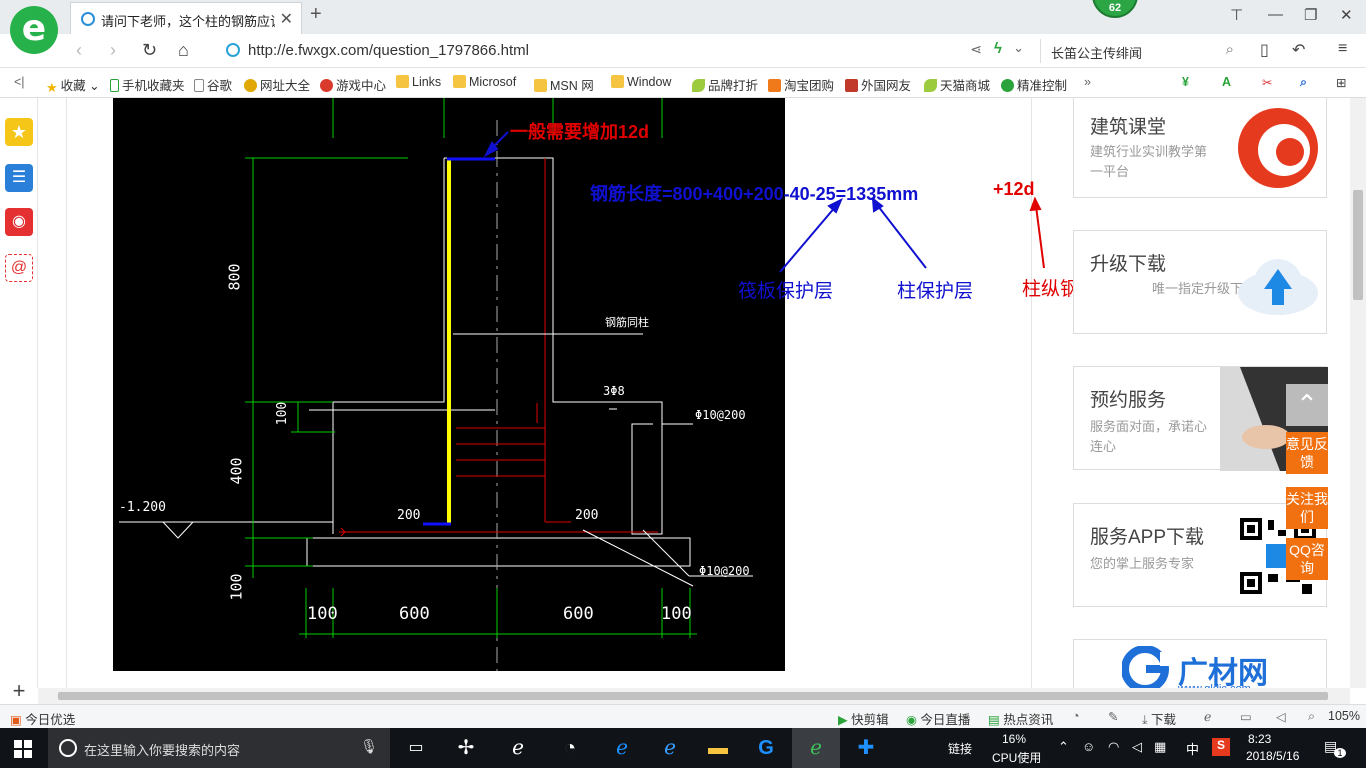  Describe the element at coordinates (960, 748) in the screenshot. I see `link-toolbar-label: 链接` at that location.